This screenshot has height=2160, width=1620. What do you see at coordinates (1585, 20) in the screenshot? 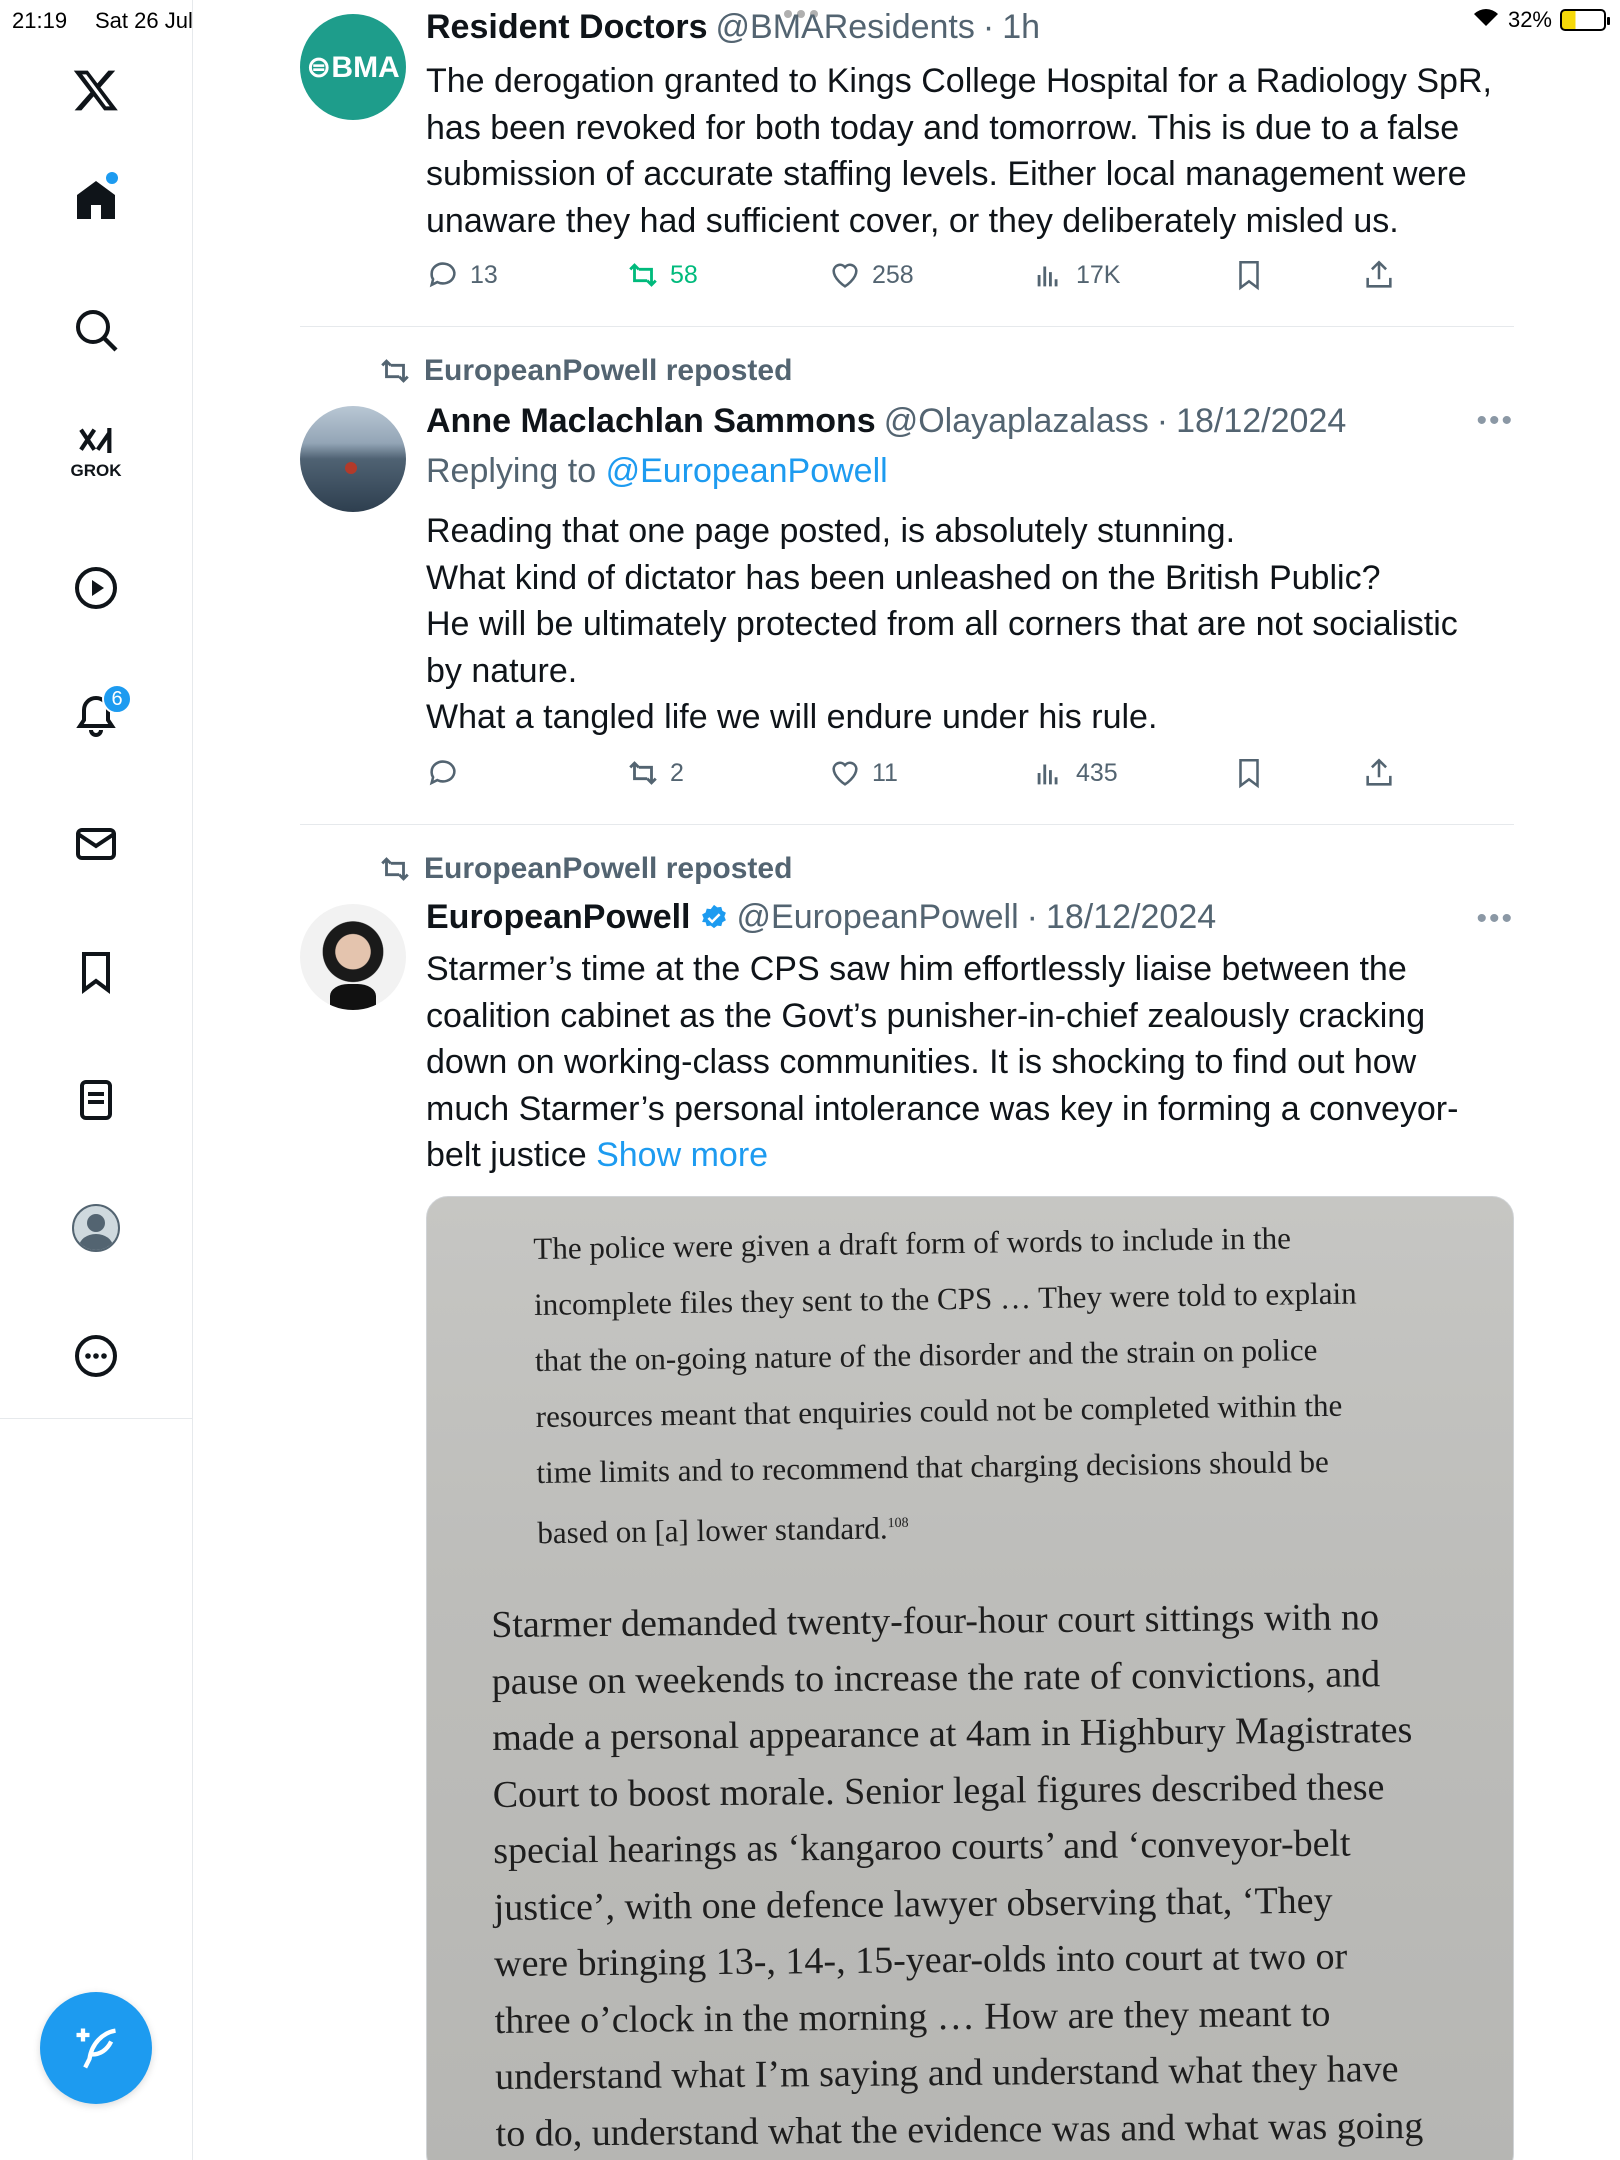
I see `battery-icon` at bounding box center [1585, 20].